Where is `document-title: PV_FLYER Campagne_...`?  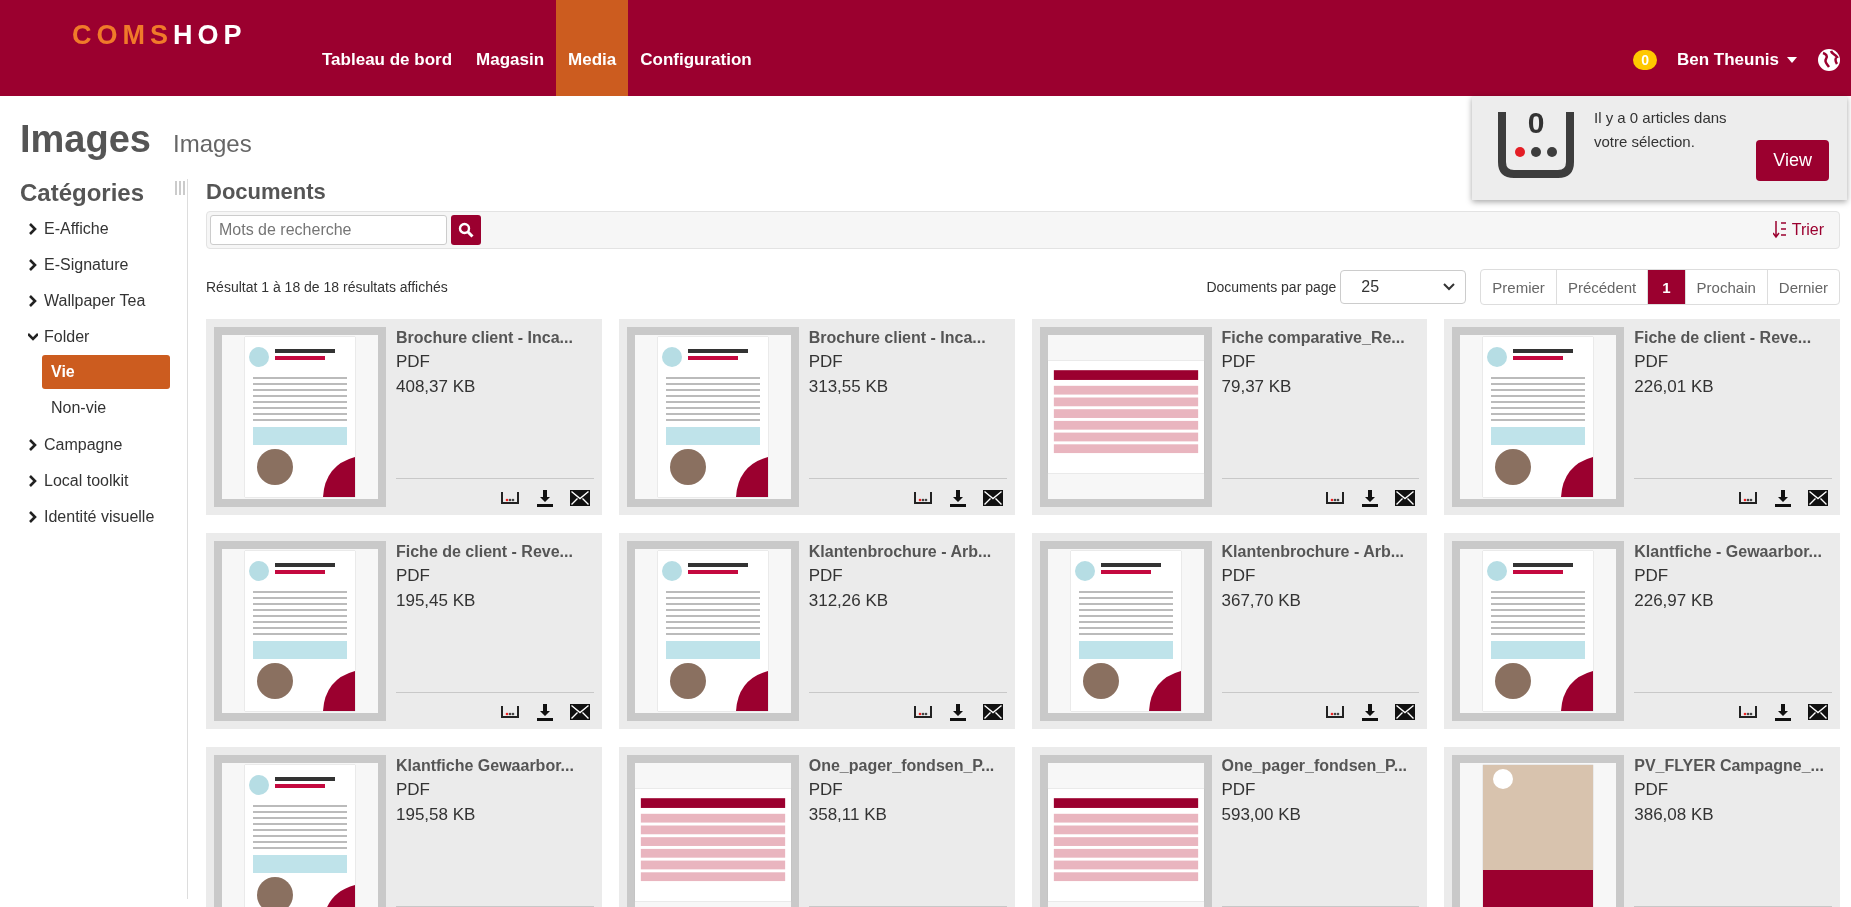
document-title: PV_FLYER Campagne_... is located at coordinates (1733, 766).